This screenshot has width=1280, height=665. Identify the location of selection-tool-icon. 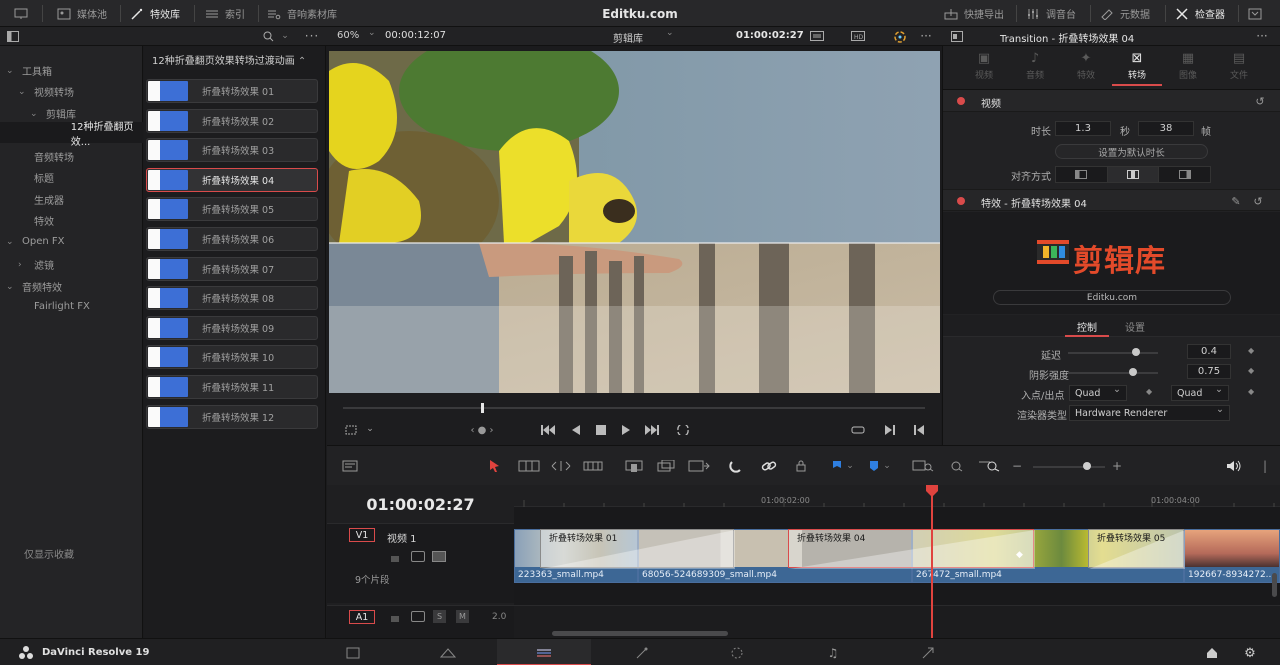
(495, 466).